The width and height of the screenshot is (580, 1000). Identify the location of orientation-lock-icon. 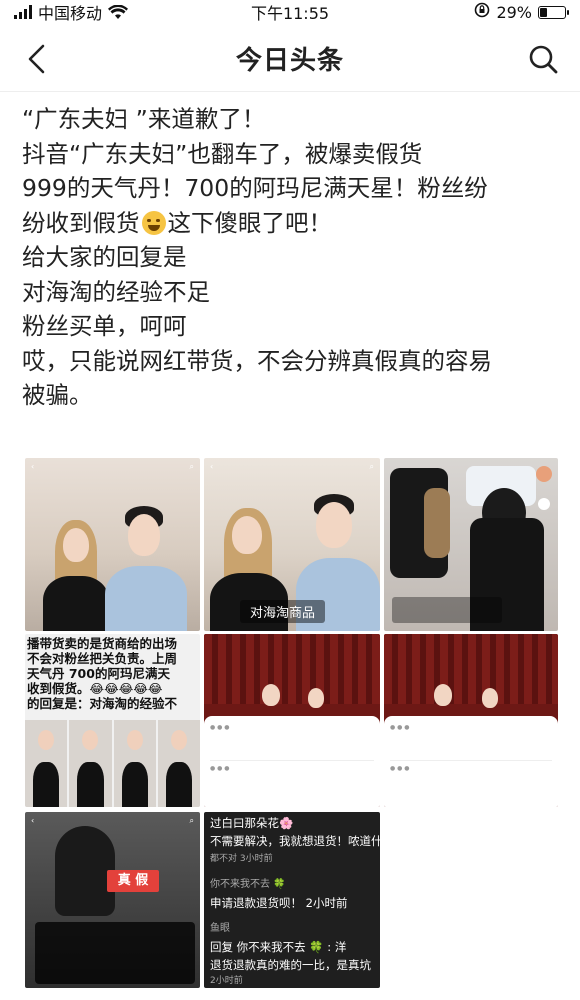
(482, 12).